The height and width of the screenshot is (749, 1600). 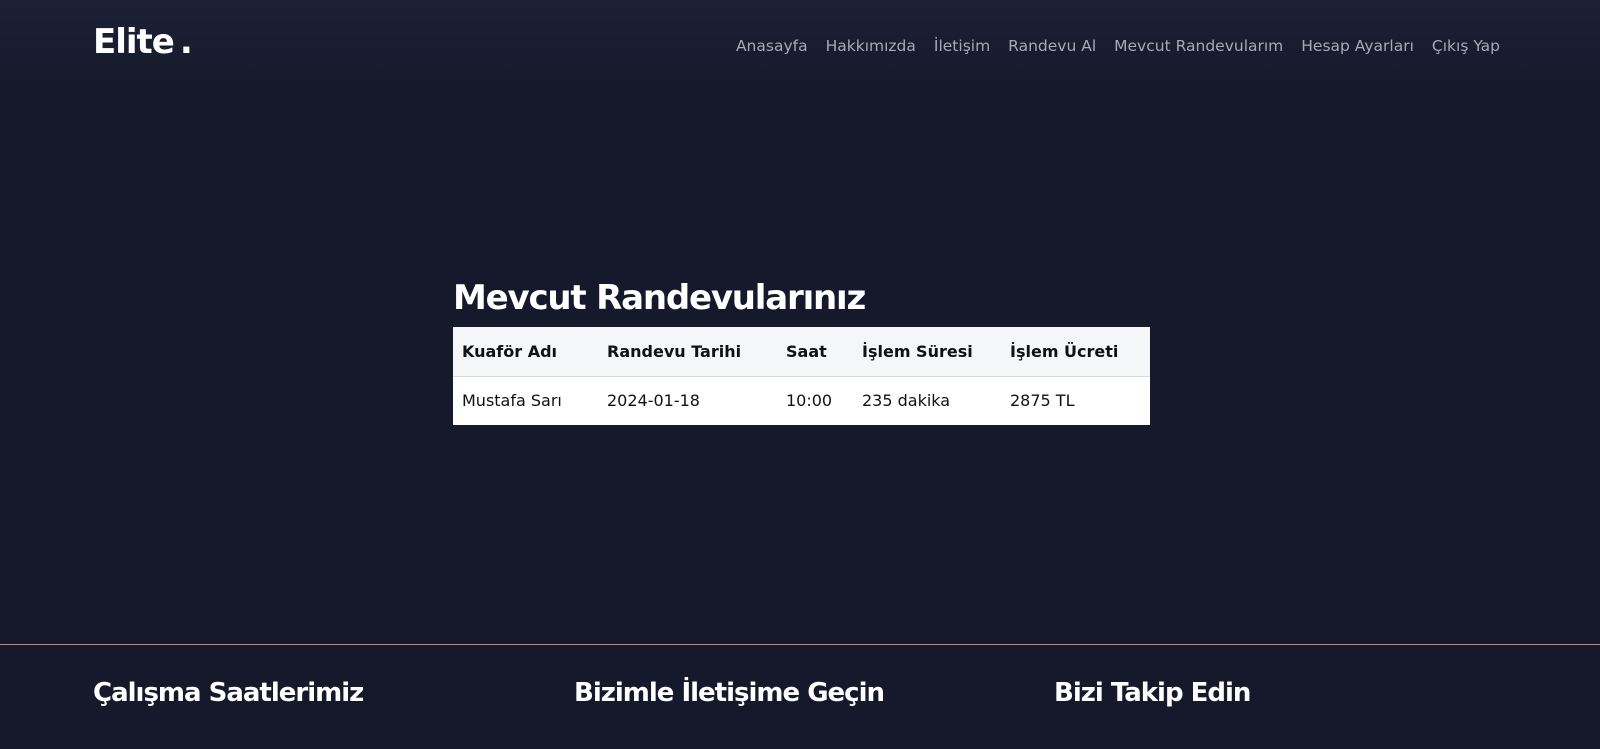 What do you see at coordinates (653, 401) in the screenshot?
I see `cell-randevu-tarihi: 2024-01-18` at bounding box center [653, 401].